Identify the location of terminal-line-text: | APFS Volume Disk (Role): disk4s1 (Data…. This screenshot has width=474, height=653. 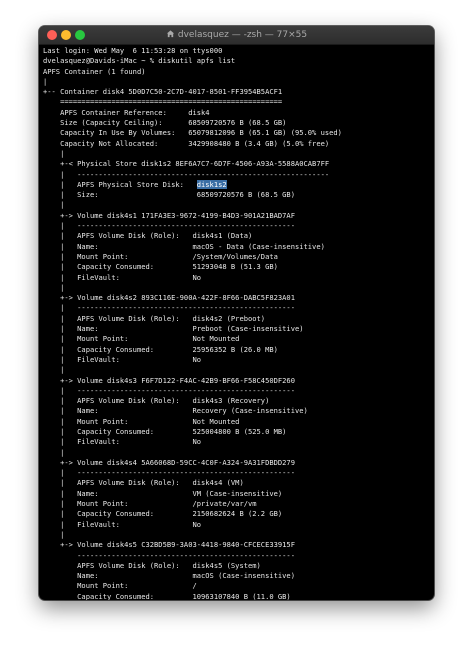
(148, 236).